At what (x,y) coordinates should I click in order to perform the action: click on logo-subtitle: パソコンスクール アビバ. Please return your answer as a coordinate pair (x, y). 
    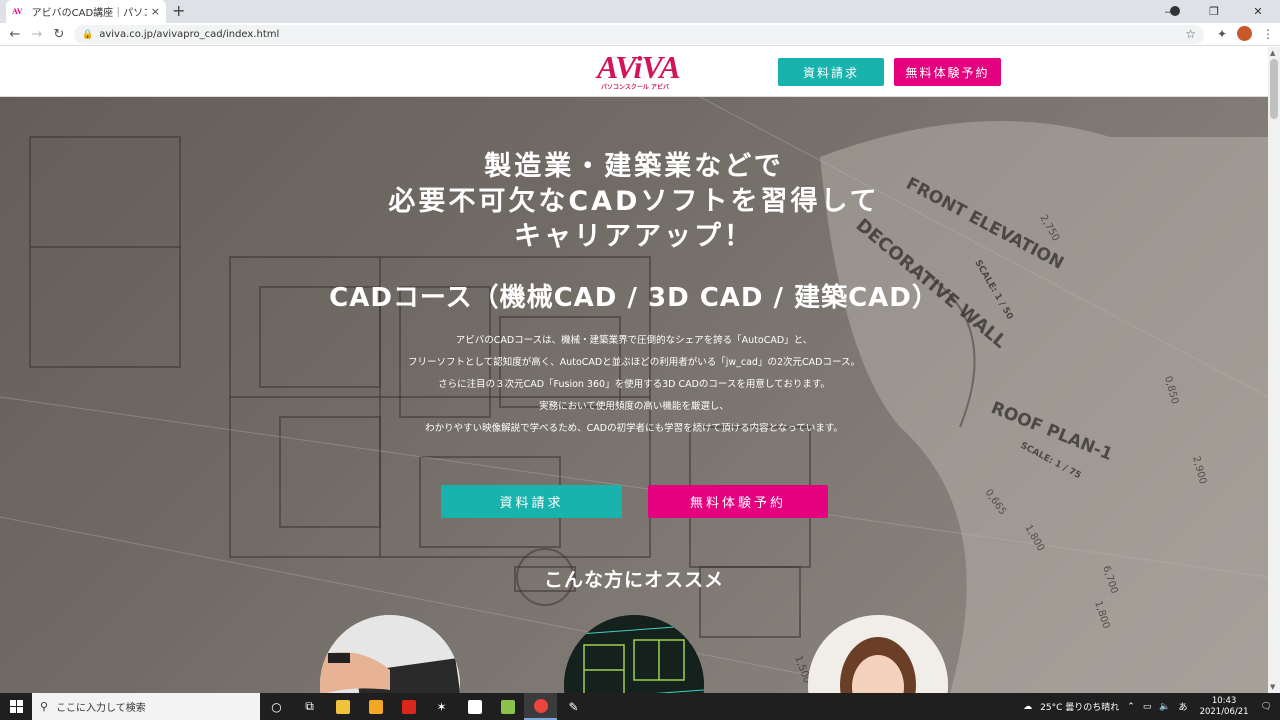
    Looking at the image, I should click on (635, 87).